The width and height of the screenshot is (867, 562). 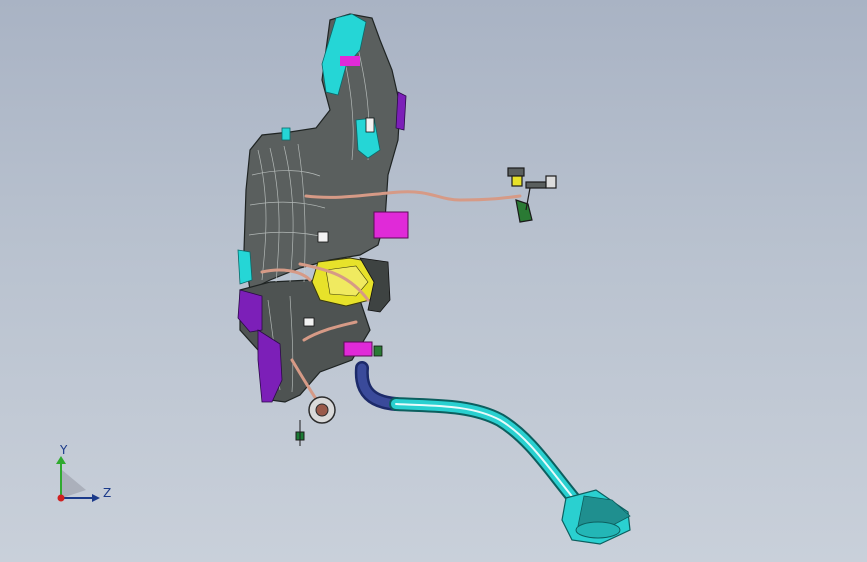 I want to click on magenta-bracket, so click(x=358, y=349).